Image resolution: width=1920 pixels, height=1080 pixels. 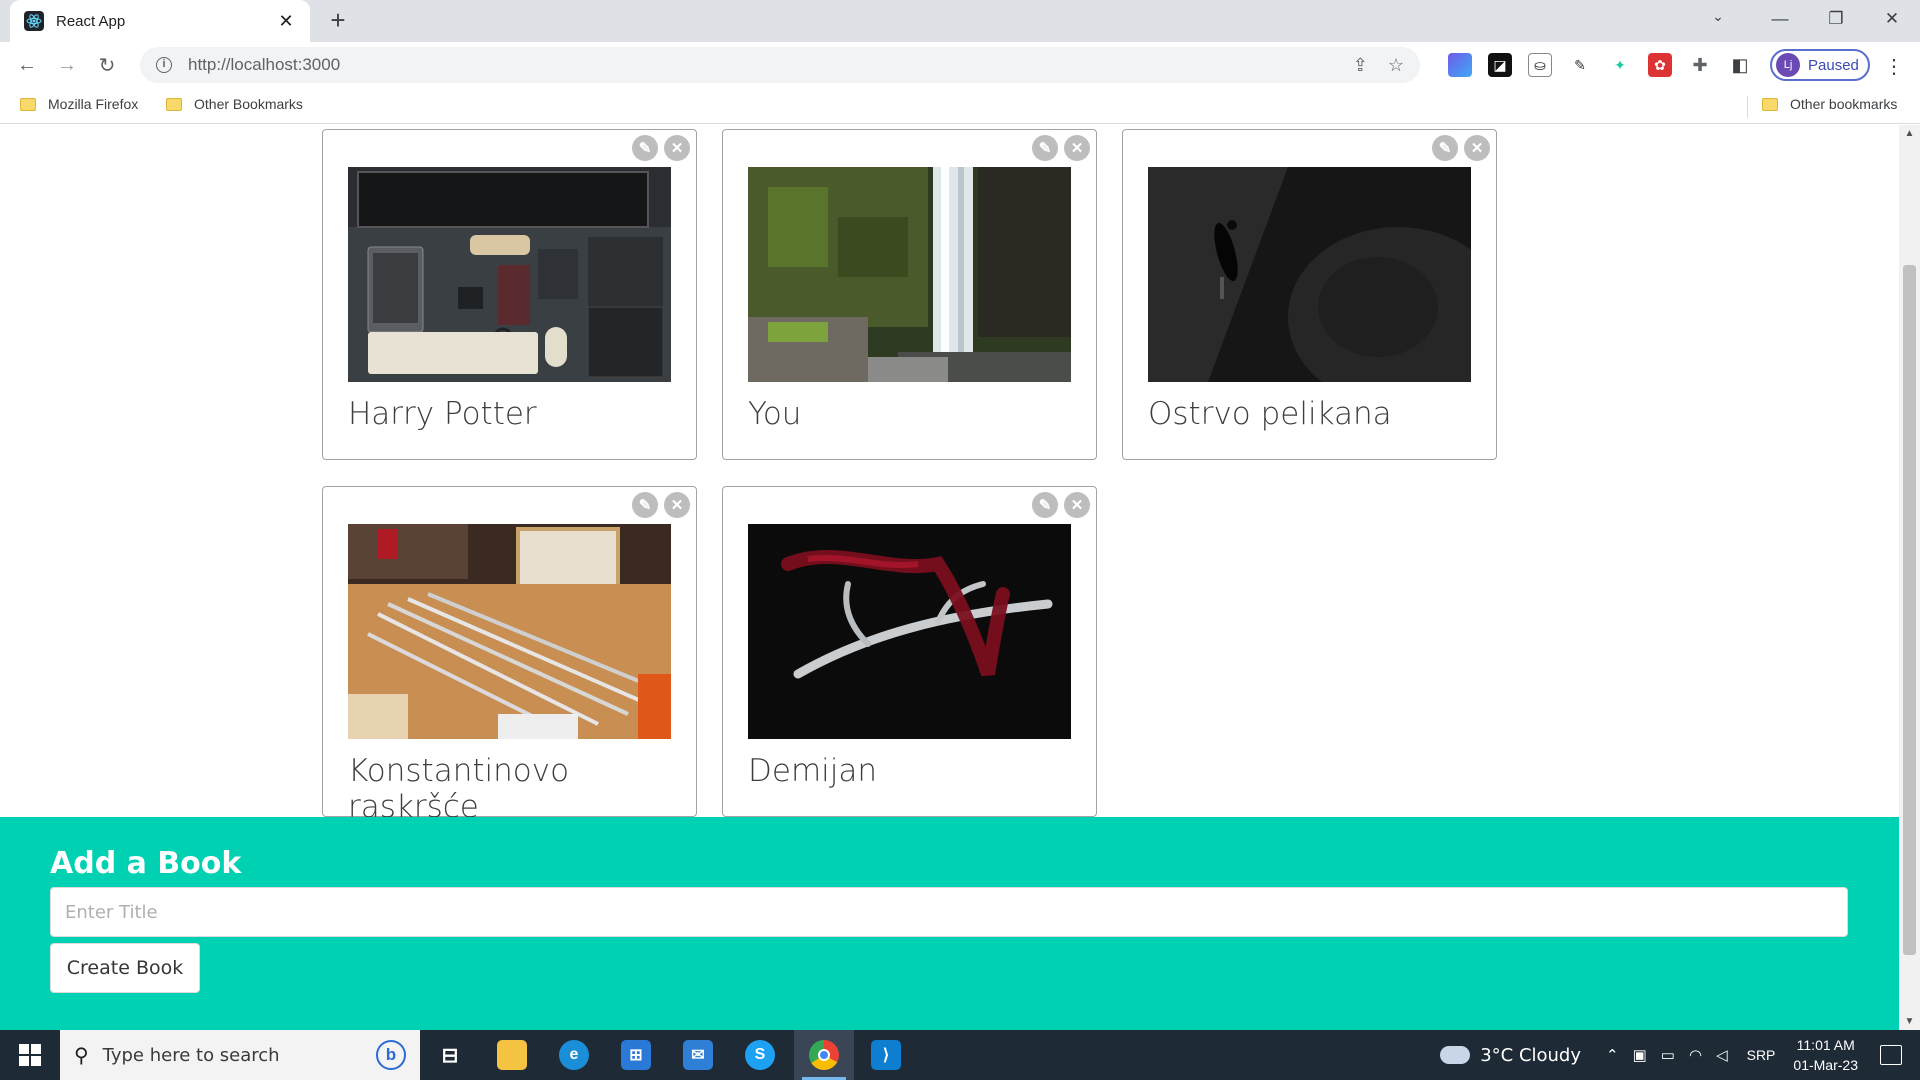 I want to click on browser-tab: React App ✕, so click(x=160, y=21).